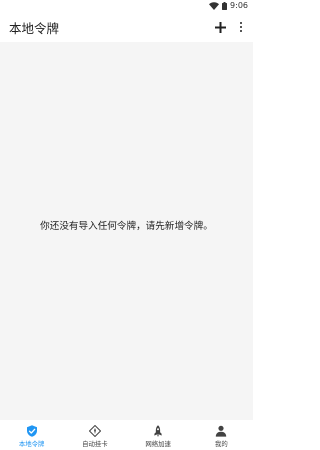  What do you see at coordinates (239, 5) in the screenshot?
I see `status-time: 9:06` at bounding box center [239, 5].